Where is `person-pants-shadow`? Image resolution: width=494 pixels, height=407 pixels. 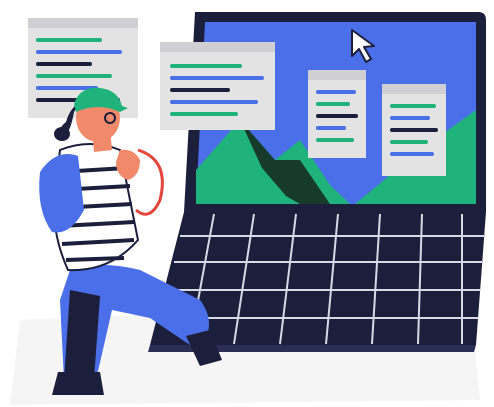 person-pants-shadow is located at coordinates (82, 335).